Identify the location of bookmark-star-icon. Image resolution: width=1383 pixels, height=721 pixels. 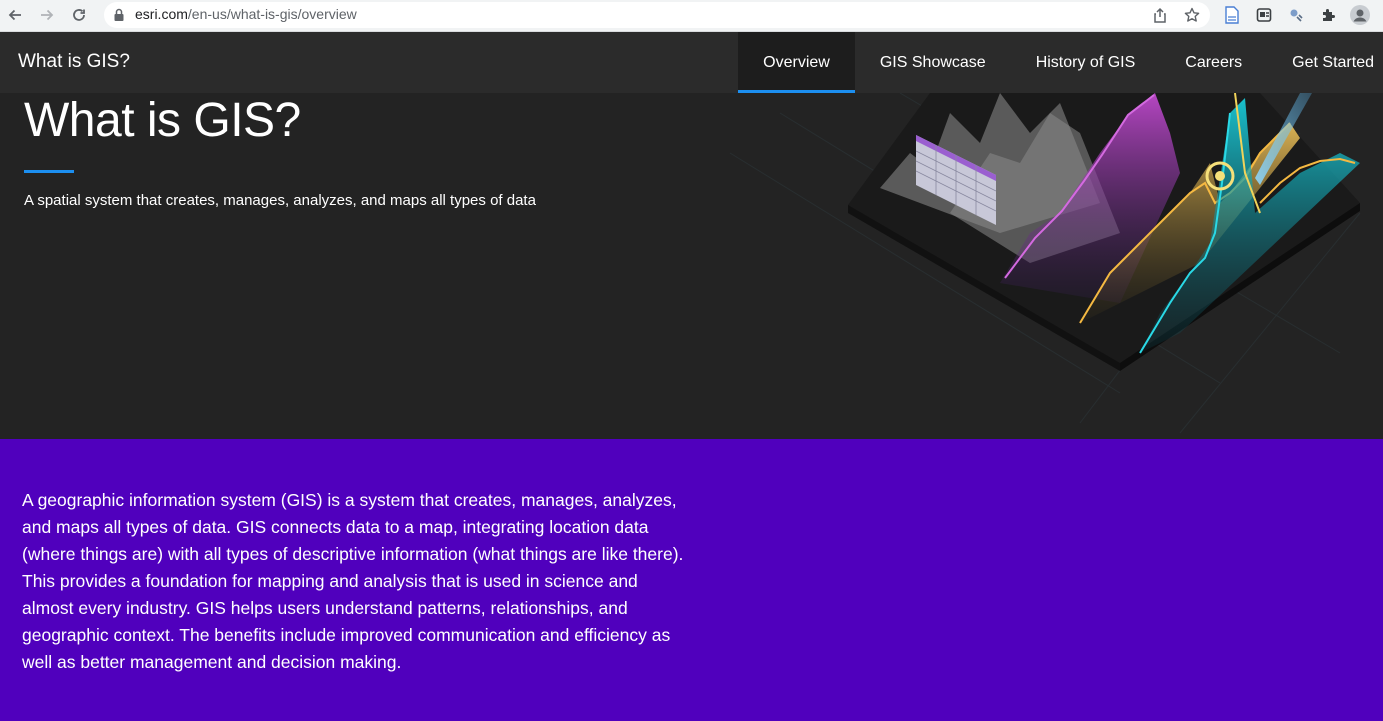
(1192, 15).